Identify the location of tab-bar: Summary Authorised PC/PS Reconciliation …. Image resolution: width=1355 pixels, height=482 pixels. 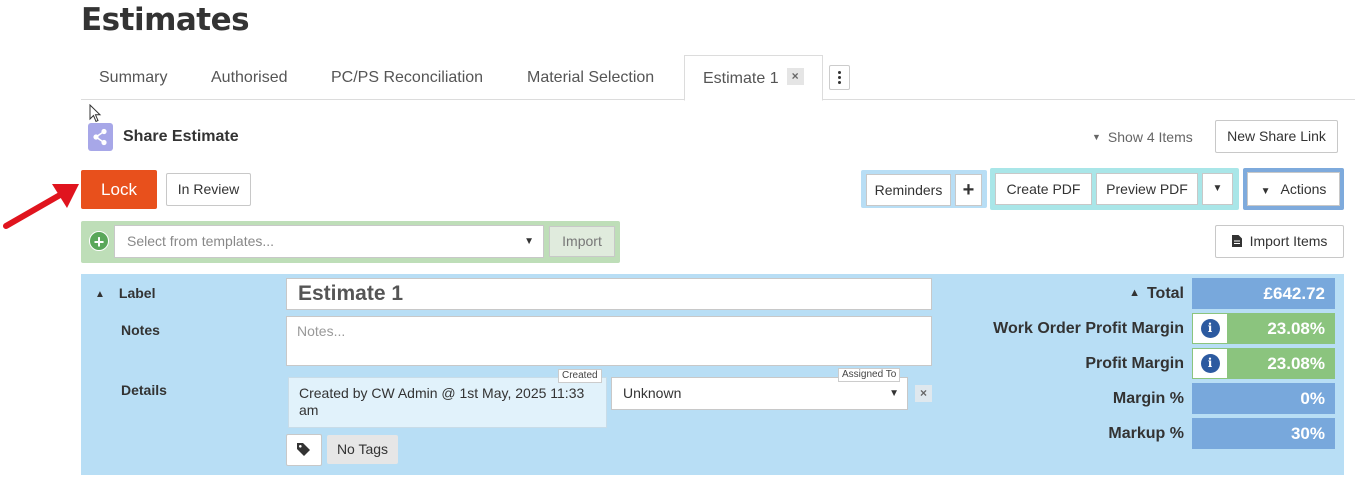
(718, 78).